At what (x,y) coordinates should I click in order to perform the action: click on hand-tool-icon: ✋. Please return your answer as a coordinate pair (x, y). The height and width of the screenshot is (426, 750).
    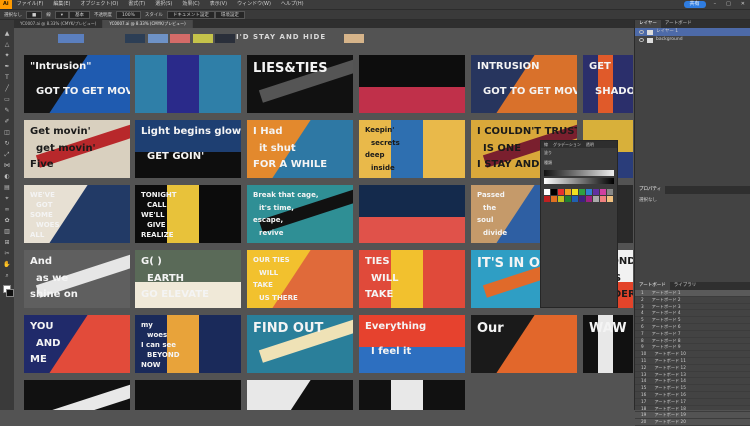
    Looking at the image, I should click on (7, 265).